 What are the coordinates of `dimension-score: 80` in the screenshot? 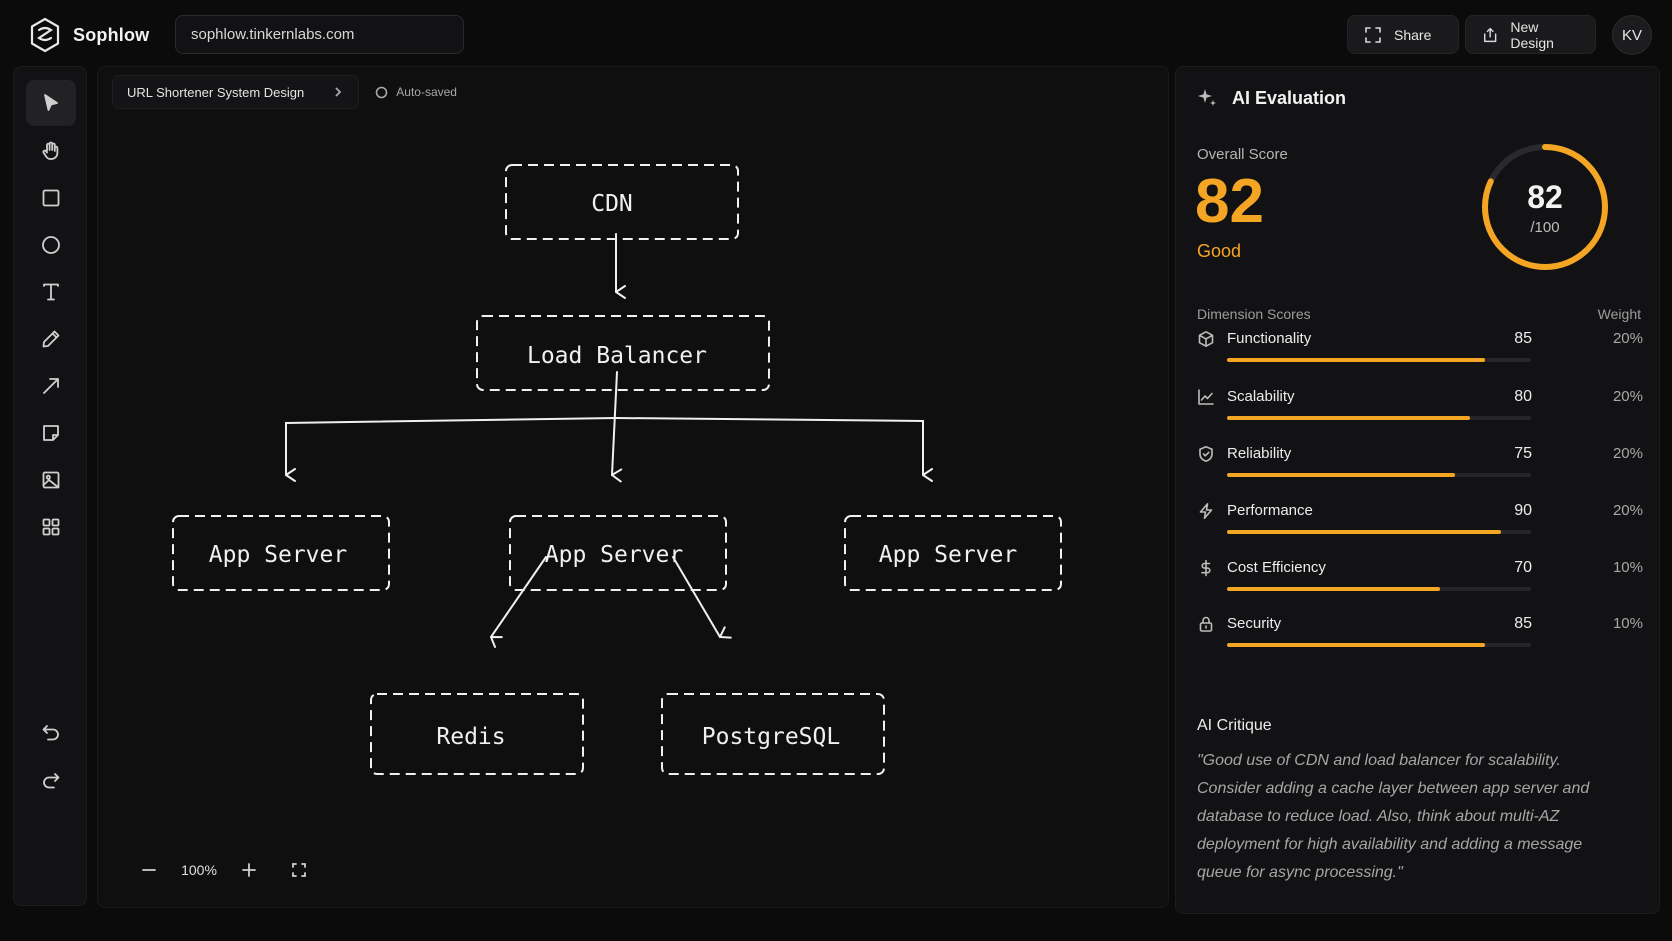 It's located at (1523, 396).